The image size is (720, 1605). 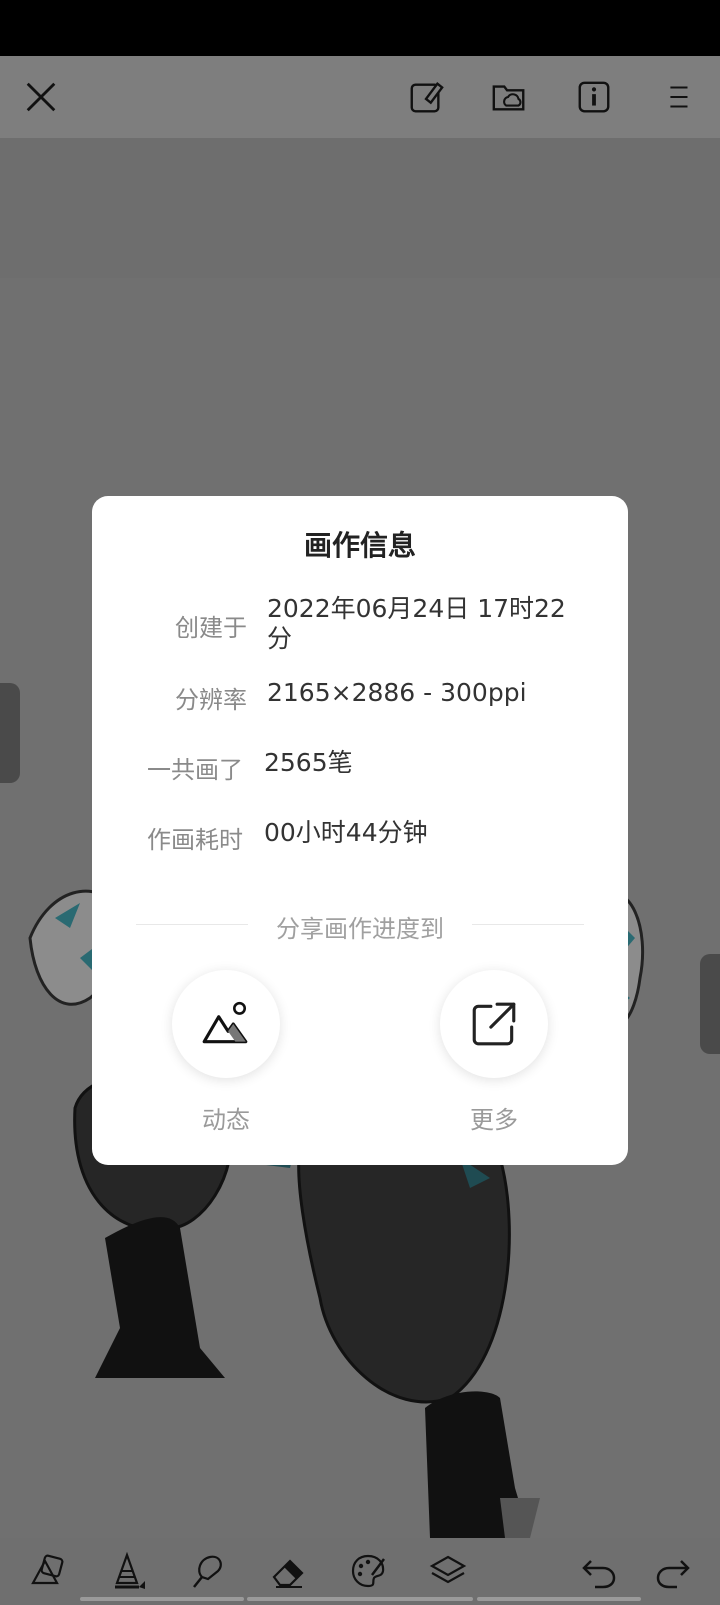 I want to click on dialog-title: 画作信息, so click(x=359, y=545).